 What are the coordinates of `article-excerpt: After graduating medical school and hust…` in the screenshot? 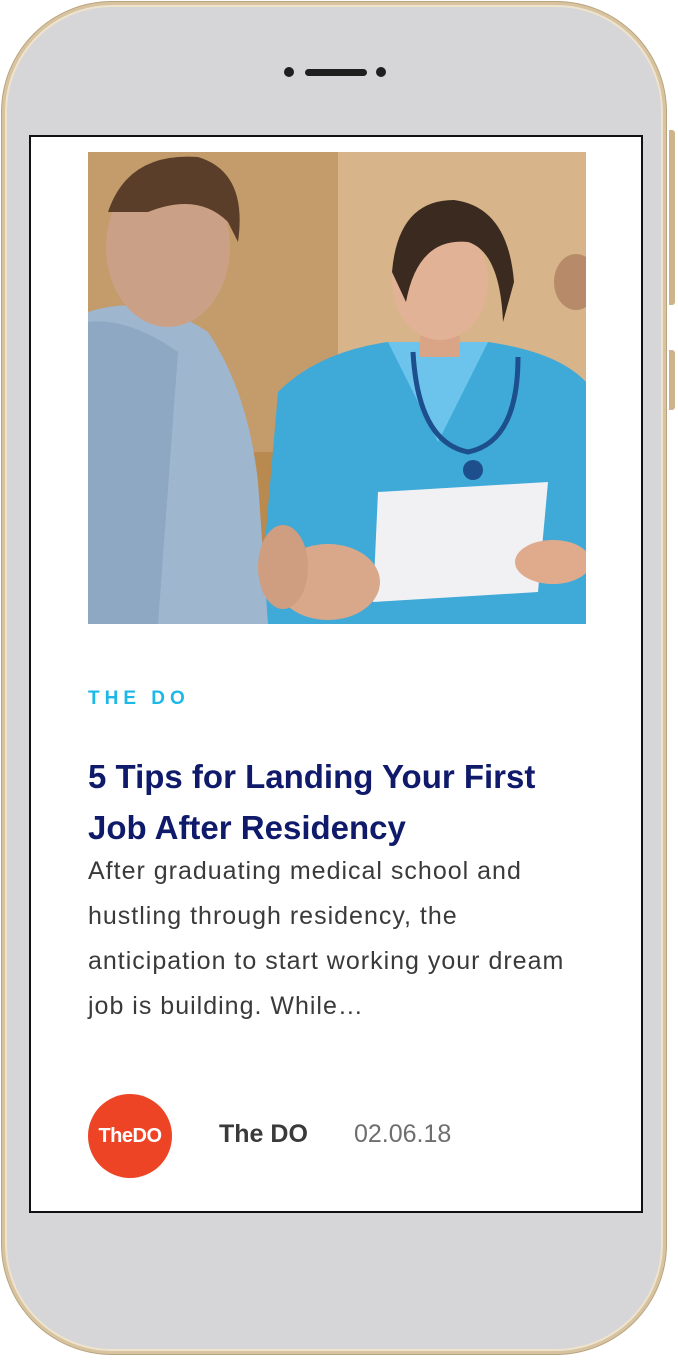 It's located at (326, 938).